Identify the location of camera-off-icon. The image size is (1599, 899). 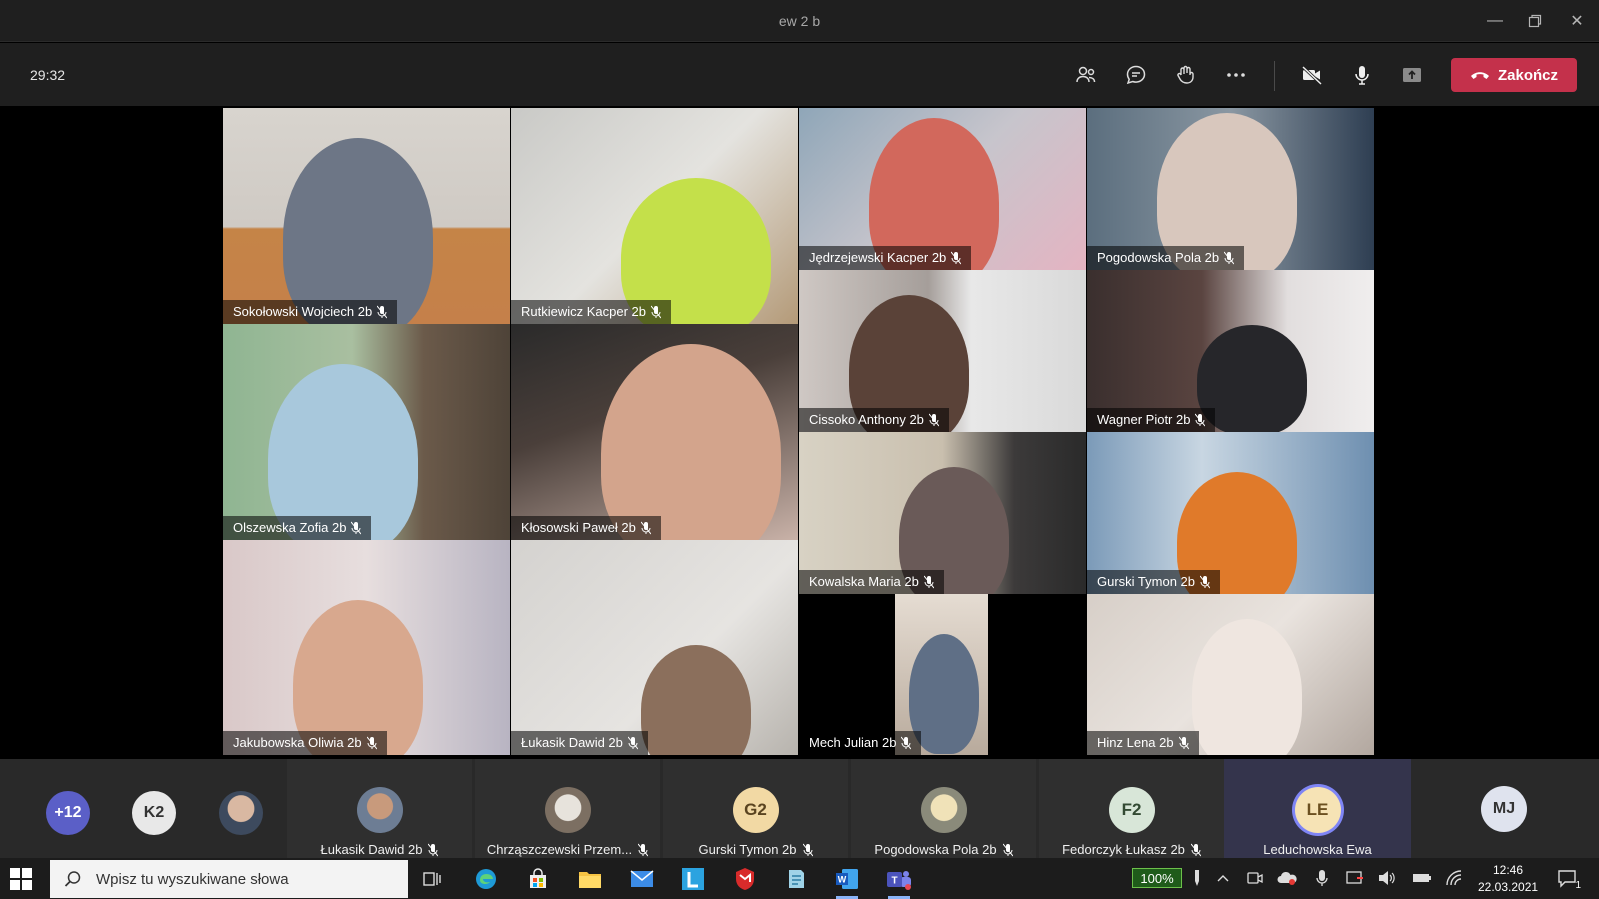
(1312, 75).